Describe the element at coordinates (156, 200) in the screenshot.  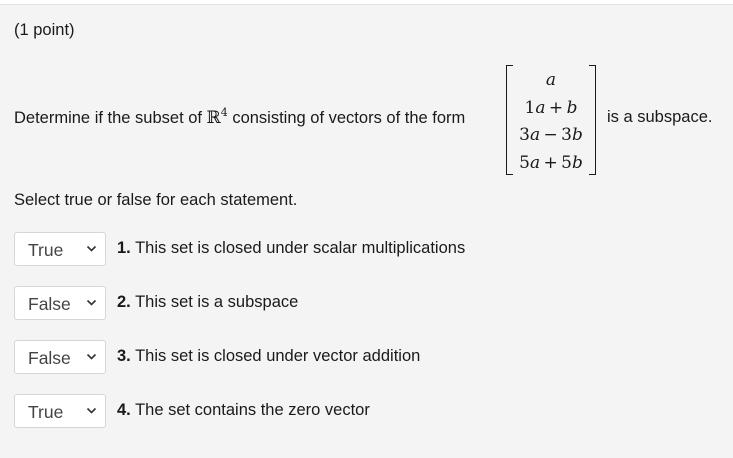
I see `instructions: Select true or false for each statement.` at that location.